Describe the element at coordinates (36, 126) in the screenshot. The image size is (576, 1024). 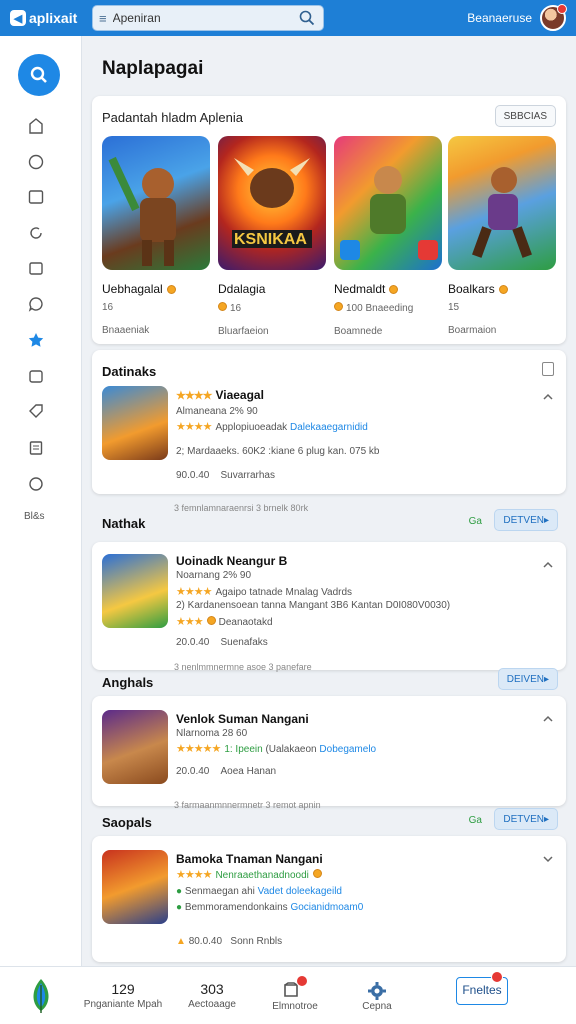
I see `sidebar-item-home` at that location.